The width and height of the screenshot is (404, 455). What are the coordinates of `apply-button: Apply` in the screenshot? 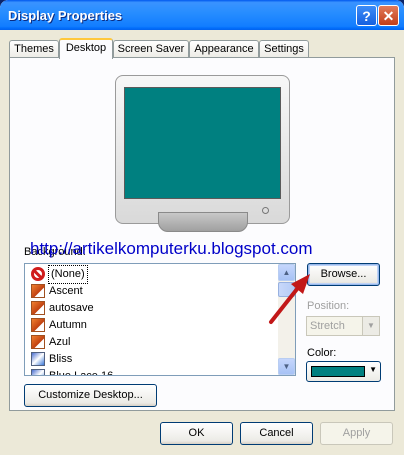 It's located at (356, 433).